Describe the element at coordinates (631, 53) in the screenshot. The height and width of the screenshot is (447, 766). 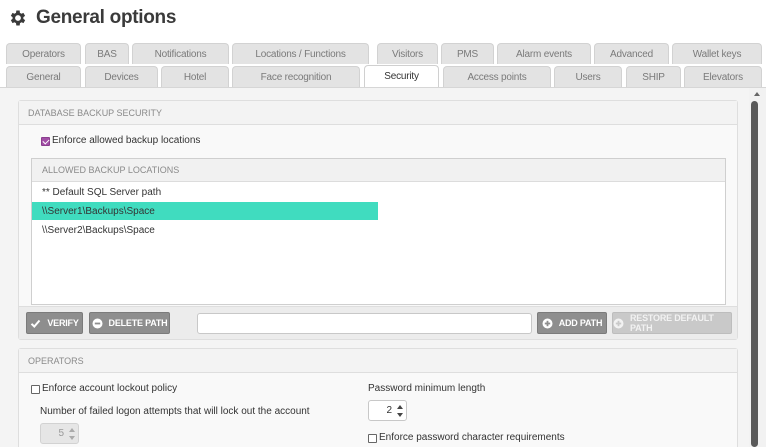
I see `tab-advanced: Advanced` at that location.